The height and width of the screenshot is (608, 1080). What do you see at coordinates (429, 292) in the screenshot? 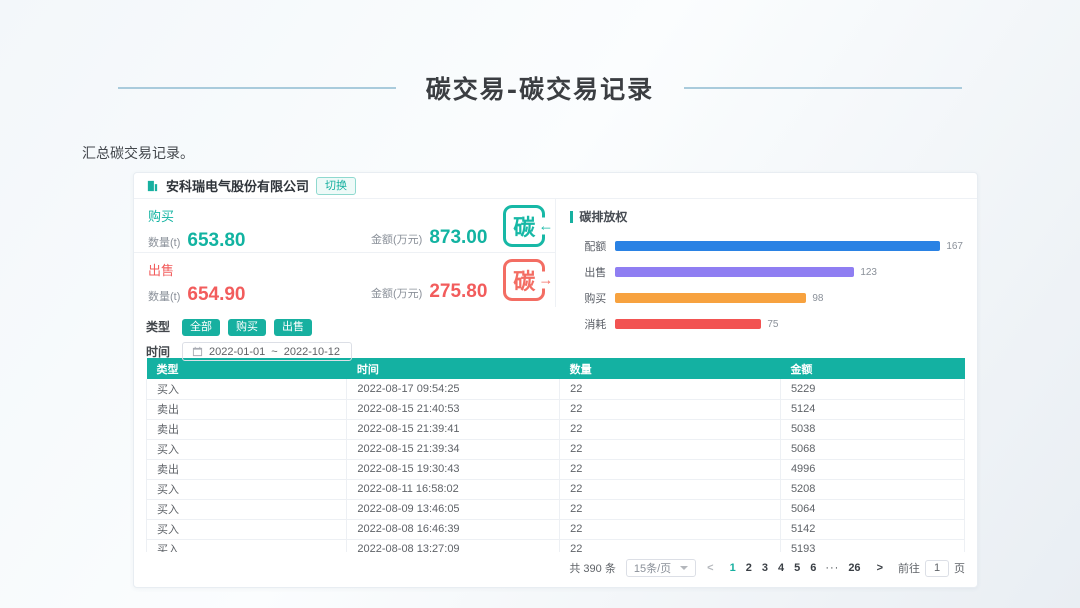
I see `sell-amount-group: 金额(万元) 275.80` at bounding box center [429, 292].